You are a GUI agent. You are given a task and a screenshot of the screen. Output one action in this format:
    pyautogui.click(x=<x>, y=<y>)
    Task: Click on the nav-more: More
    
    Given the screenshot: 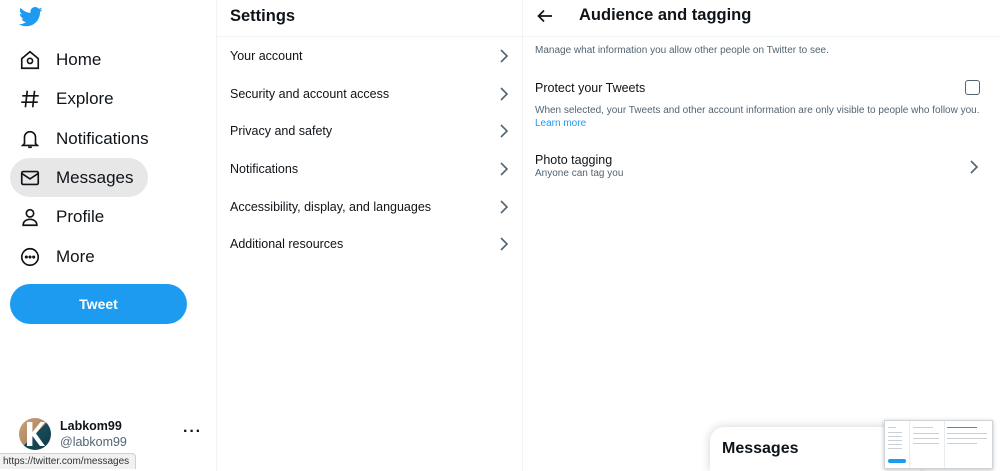 What is the action you would take?
    pyautogui.click(x=58, y=256)
    